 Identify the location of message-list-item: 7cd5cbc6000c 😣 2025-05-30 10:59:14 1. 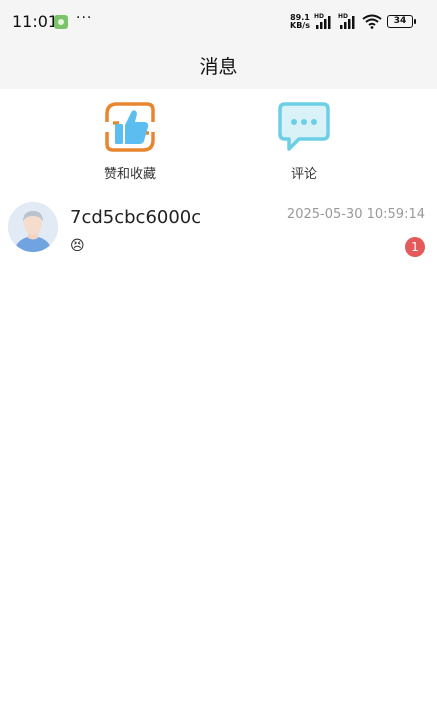
(218, 229).